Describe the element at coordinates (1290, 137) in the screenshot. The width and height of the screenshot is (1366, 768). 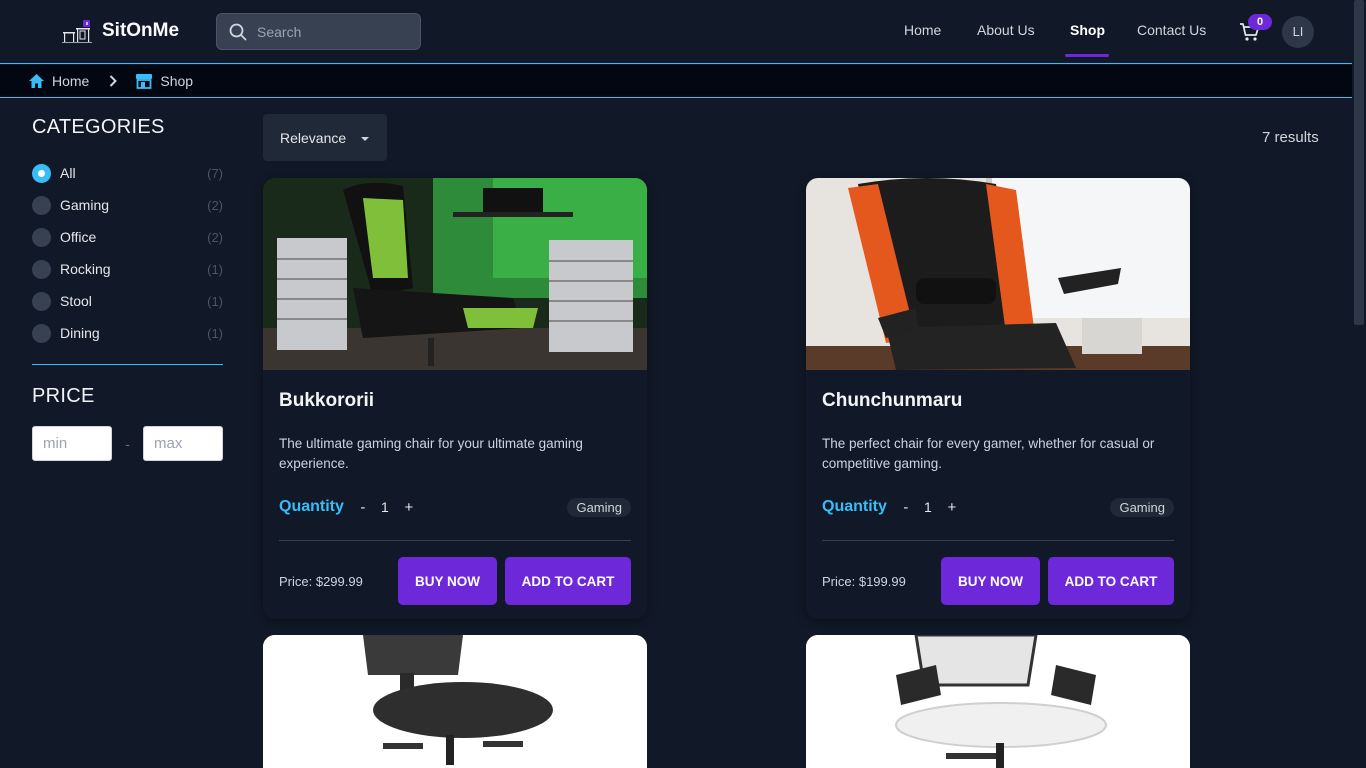
I see `results-count: 7 results` at that location.